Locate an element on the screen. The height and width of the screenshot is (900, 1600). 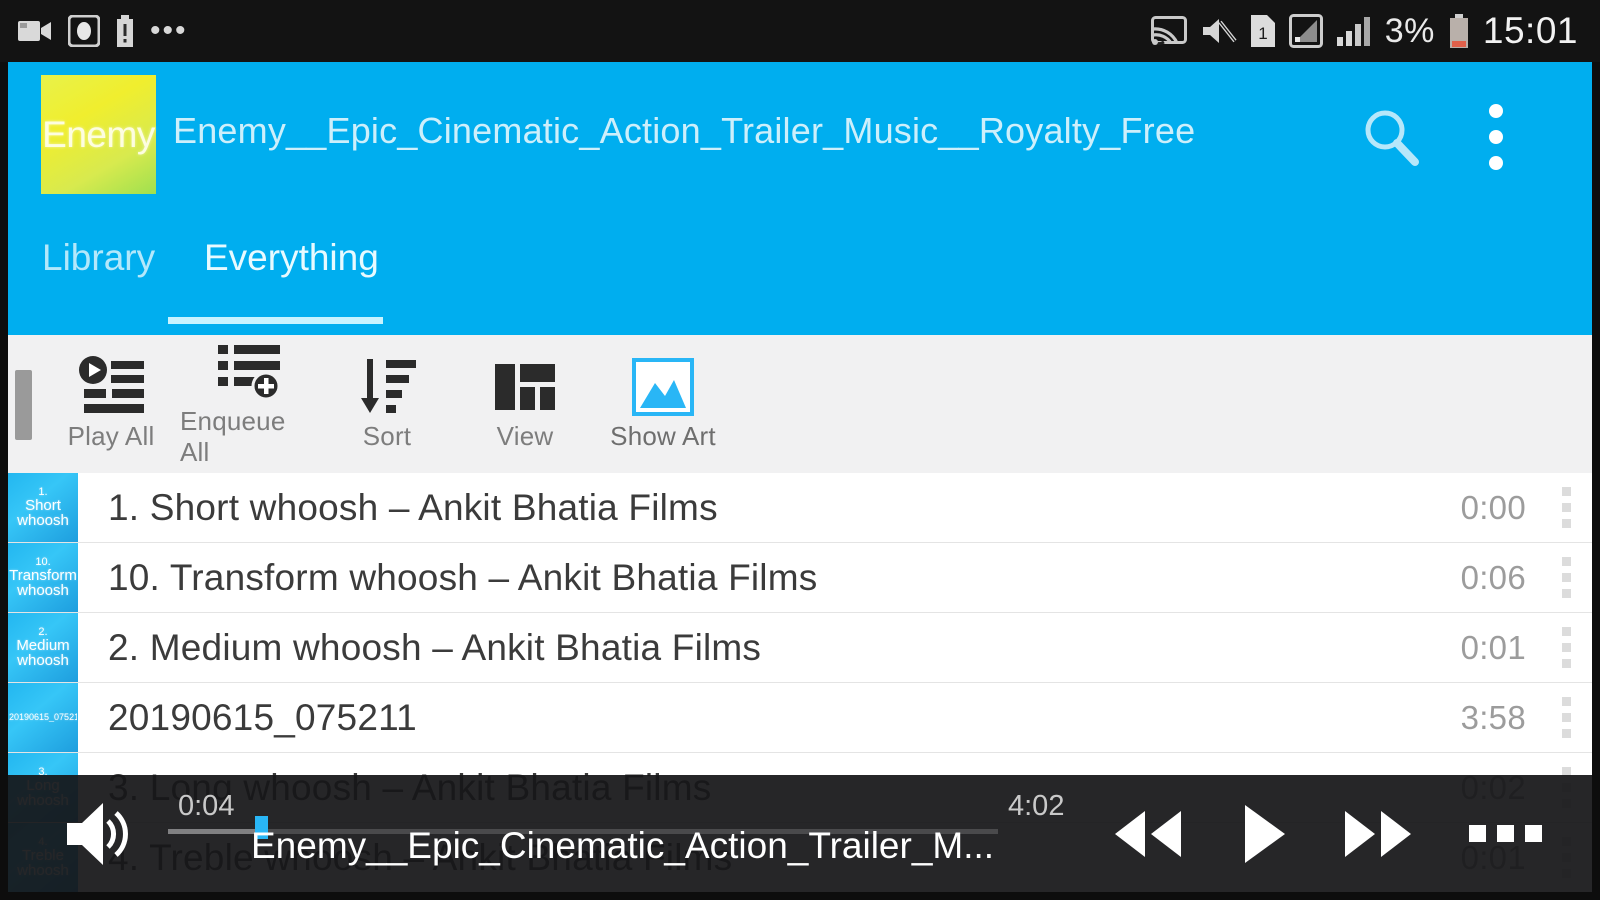
volume-up-icon is located at coordinates (99, 834).